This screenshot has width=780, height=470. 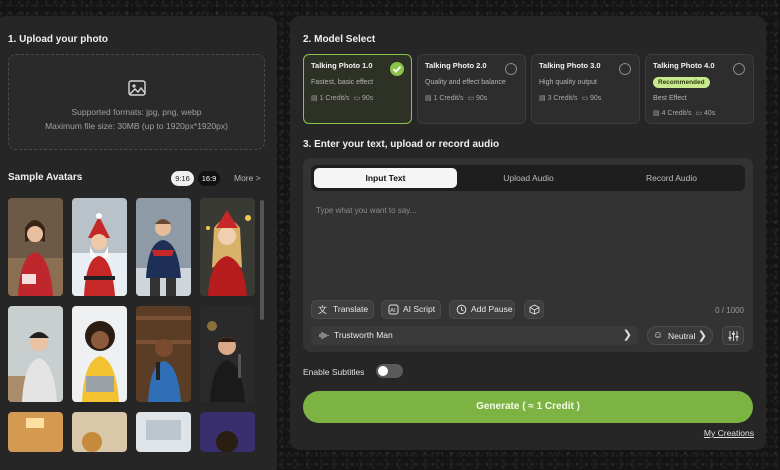 What do you see at coordinates (528, 407) in the screenshot?
I see `generate-button: Generate ( ≈ 1 Credit )` at bounding box center [528, 407].